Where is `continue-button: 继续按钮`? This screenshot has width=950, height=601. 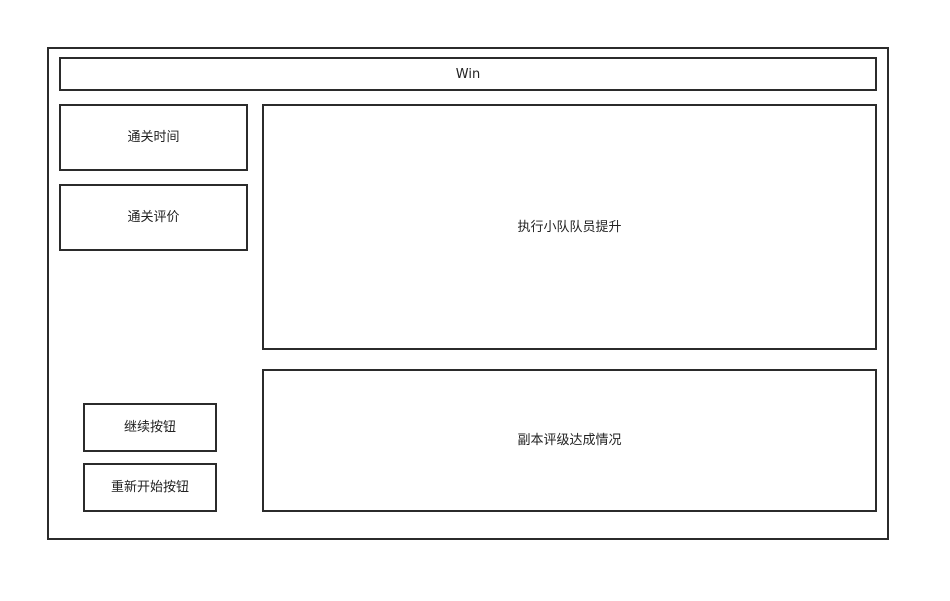
continue-button: 继续按钮 is located at coordinates (150, 427).